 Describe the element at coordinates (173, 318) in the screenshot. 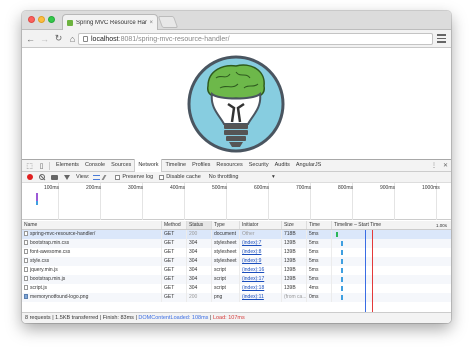

I see `status-dom-content-loaded: DOMContentLoaded: 108ms` at that location.